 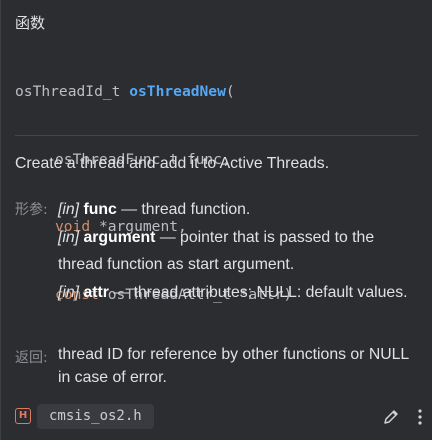 I want to click on param-text: — thread function., so click(x=183, y=209).